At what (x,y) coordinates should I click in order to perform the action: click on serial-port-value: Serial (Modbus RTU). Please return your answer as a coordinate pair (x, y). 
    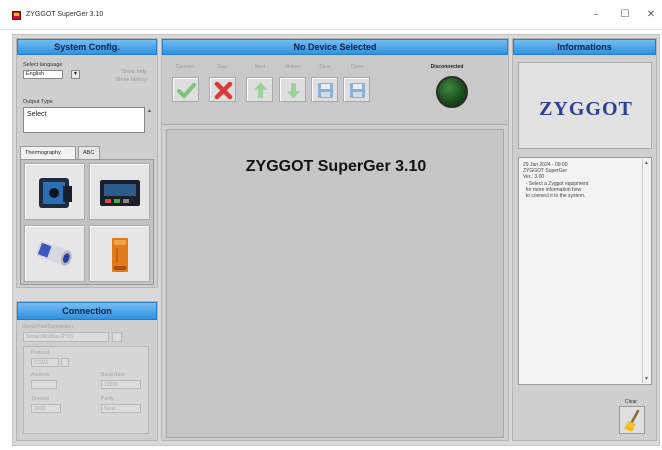
    Looking at the image, I should click on (49, 337).